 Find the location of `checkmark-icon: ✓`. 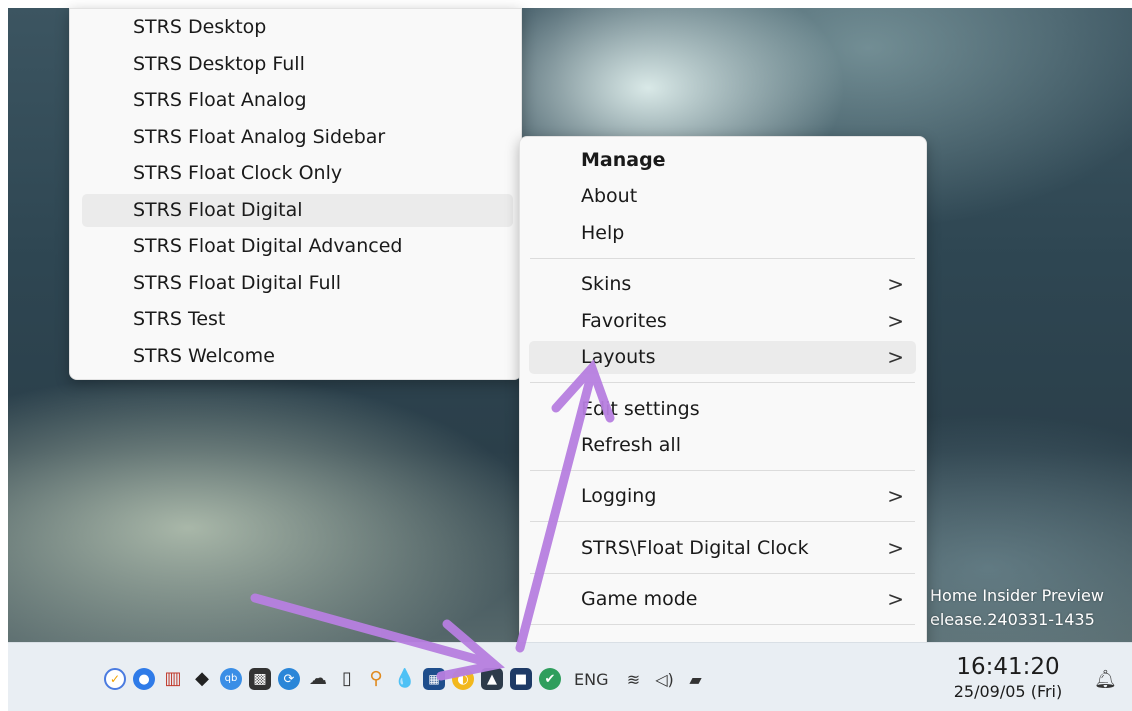

checkmark-icon: ✓ is located at coordinates (115, 679).